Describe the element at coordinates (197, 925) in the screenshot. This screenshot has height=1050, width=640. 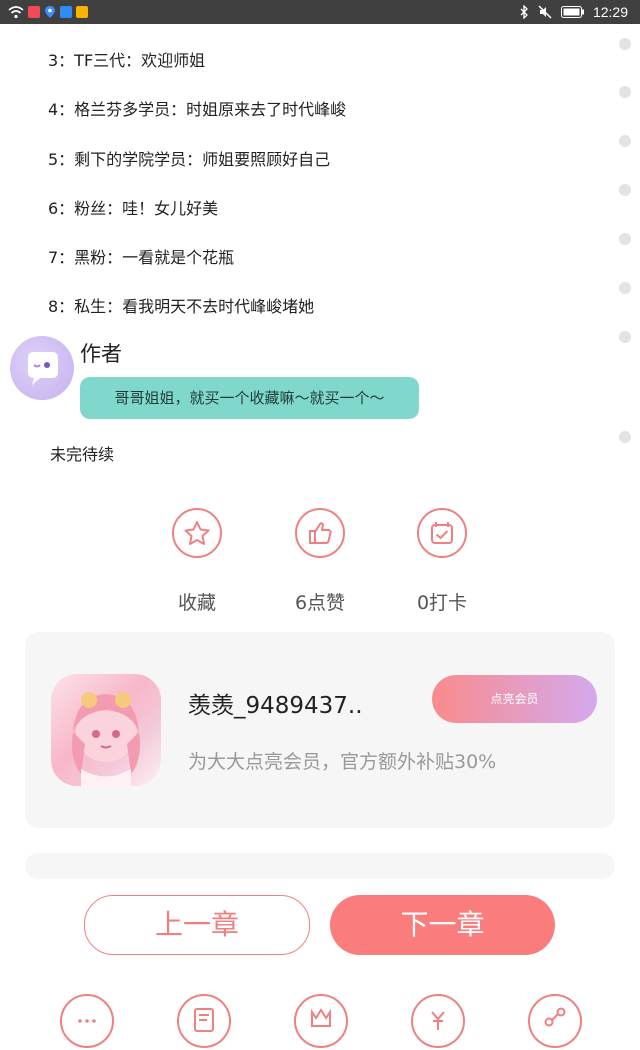
I see `prev-chapter-button: 上一章` at that location.